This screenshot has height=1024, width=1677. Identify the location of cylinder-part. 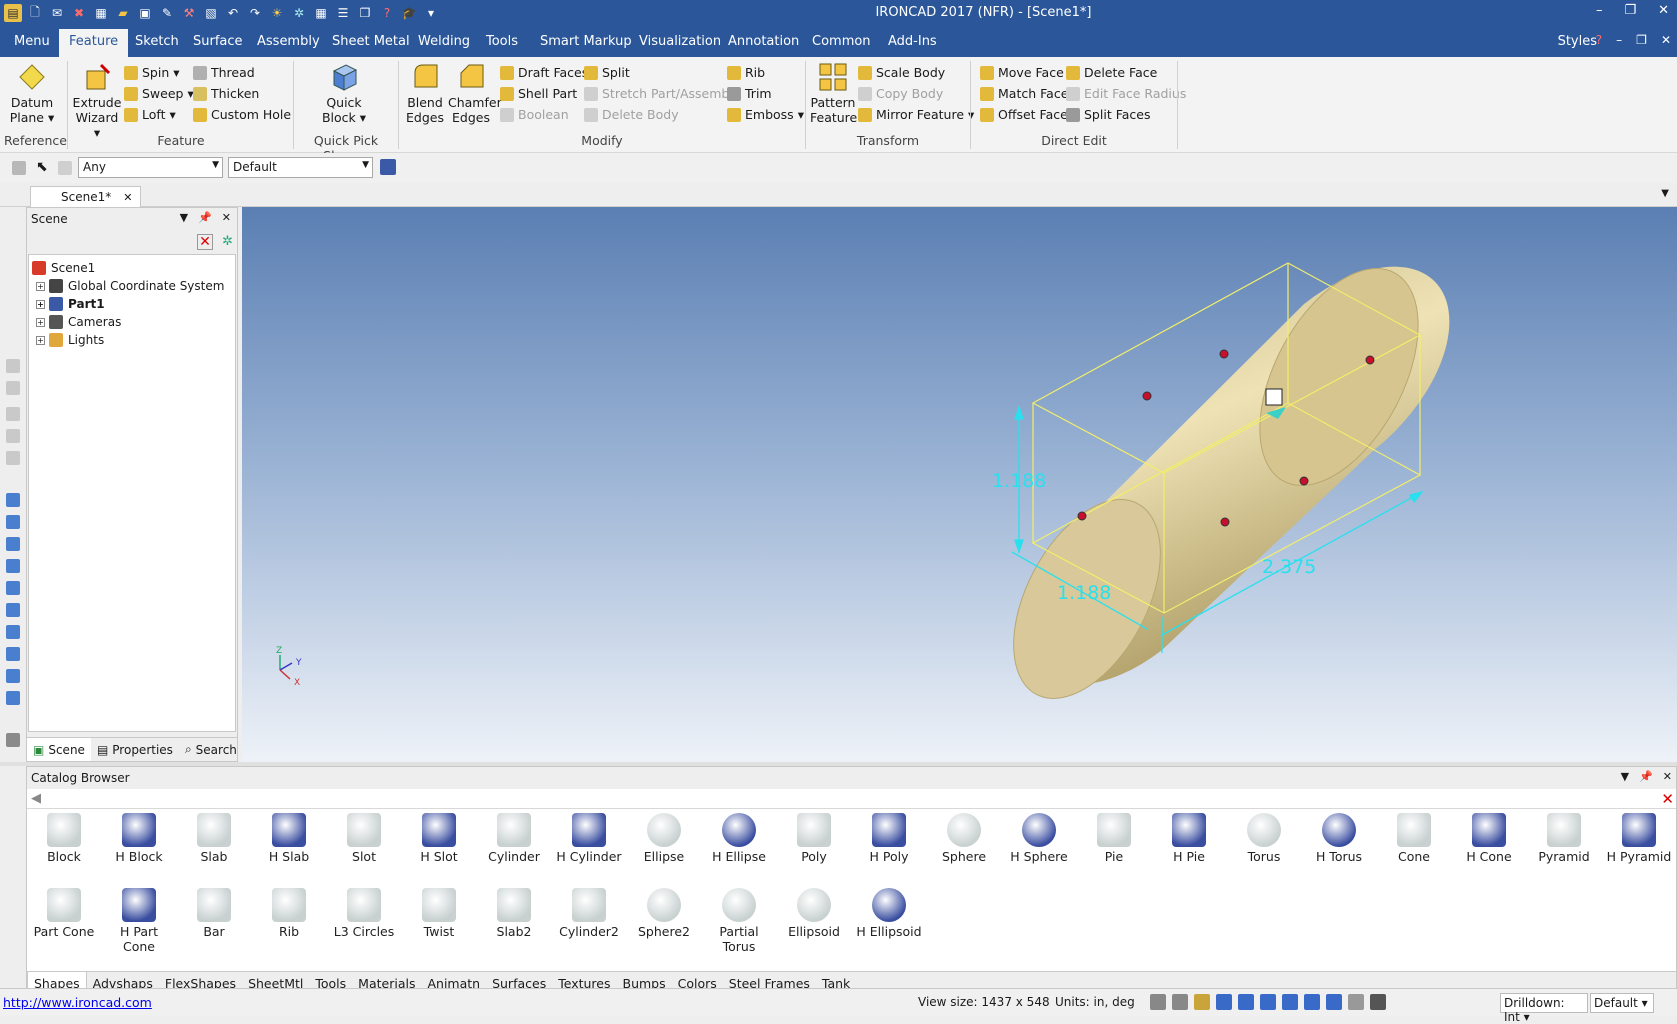
(1217, 483).